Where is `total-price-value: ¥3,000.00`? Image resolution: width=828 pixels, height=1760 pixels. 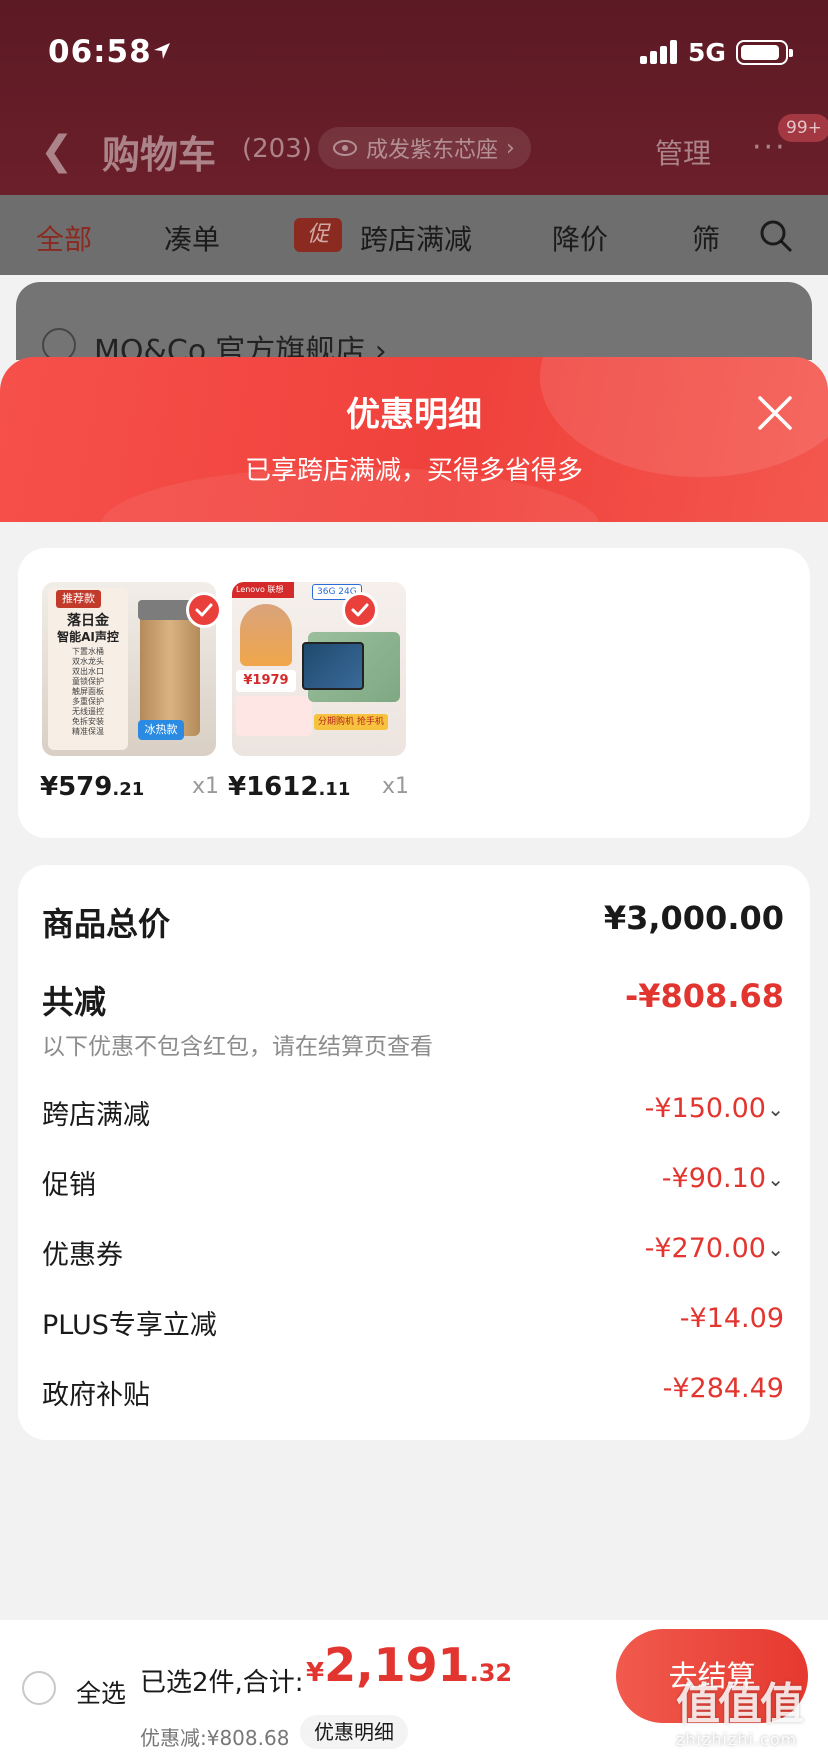
total-price-value: ¥3,000.00 is located at coordinates (693, 918).